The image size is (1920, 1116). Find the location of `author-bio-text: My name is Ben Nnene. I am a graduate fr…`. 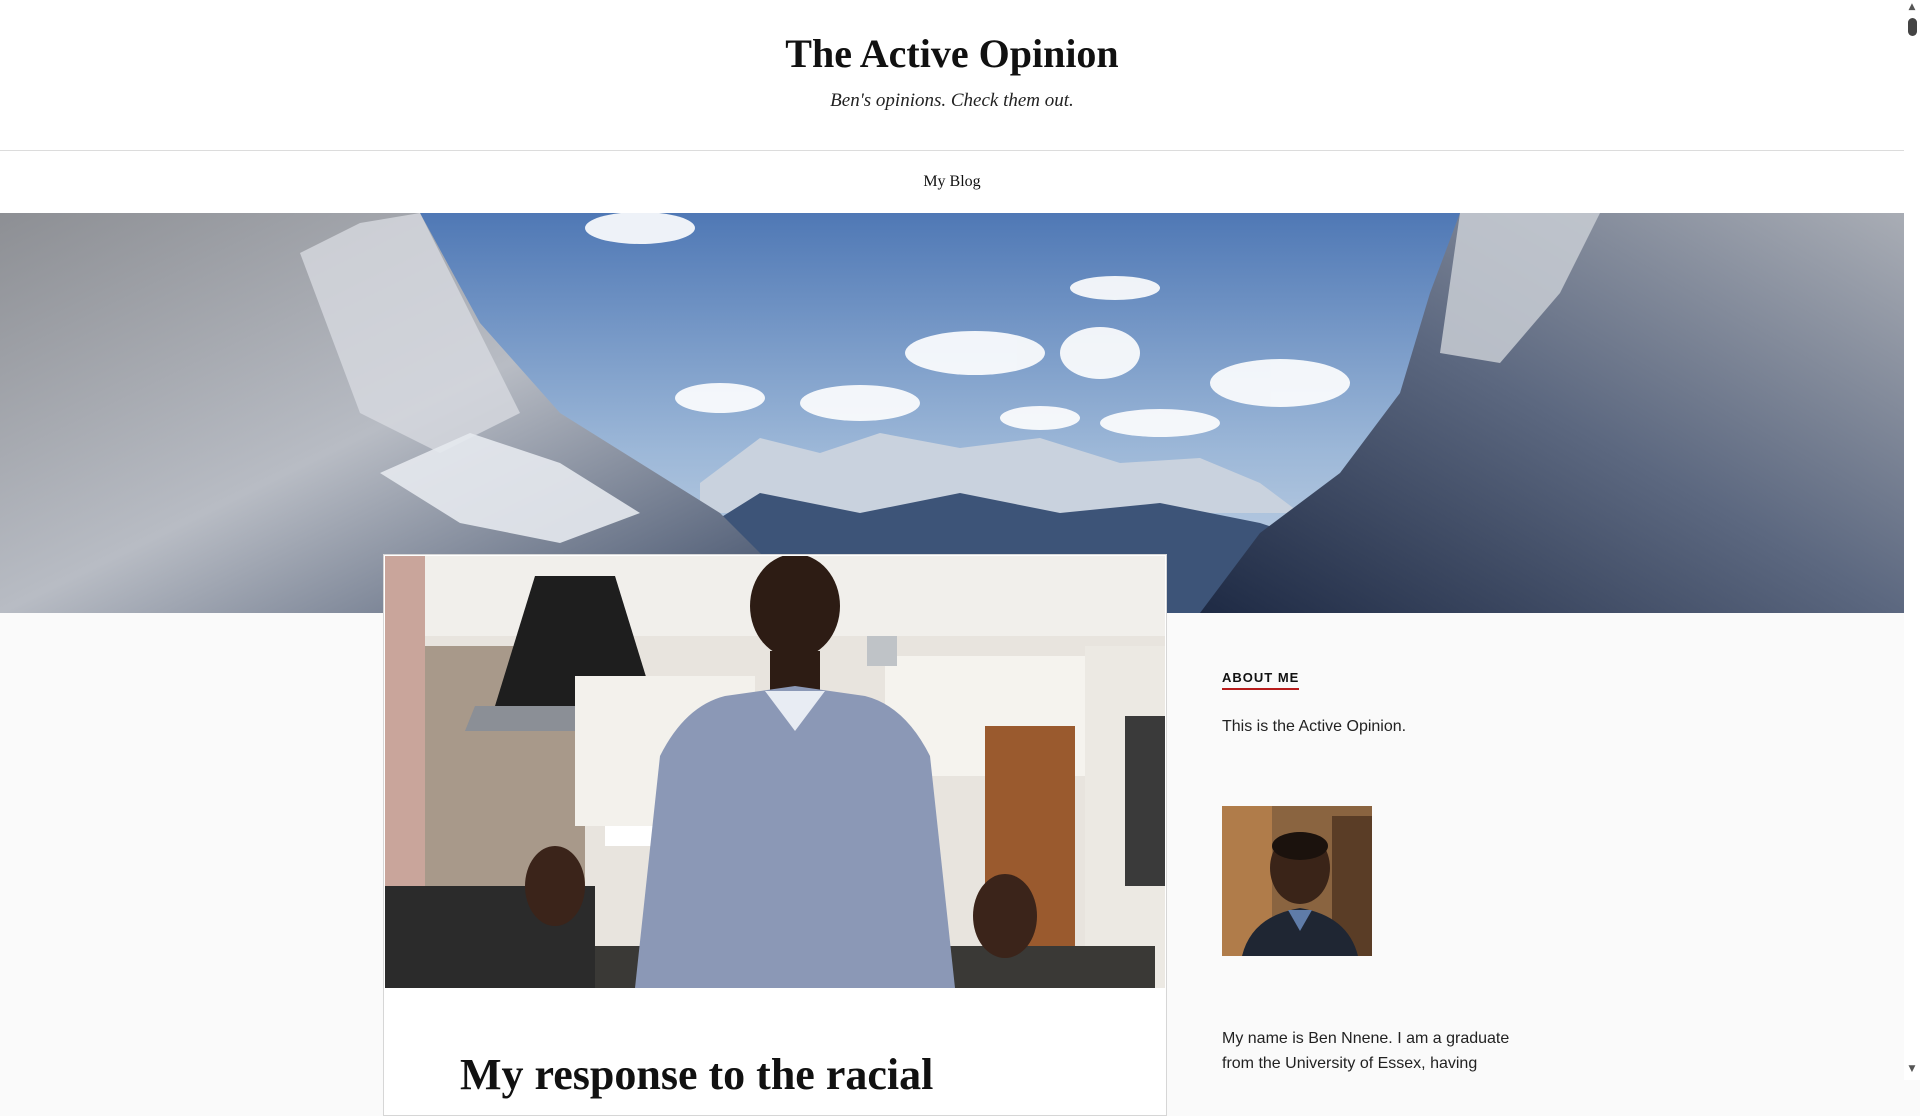

author-bio-text: My name is Ben Nnene. I am a graduate fr… is located at coordinates (1366, 1051).